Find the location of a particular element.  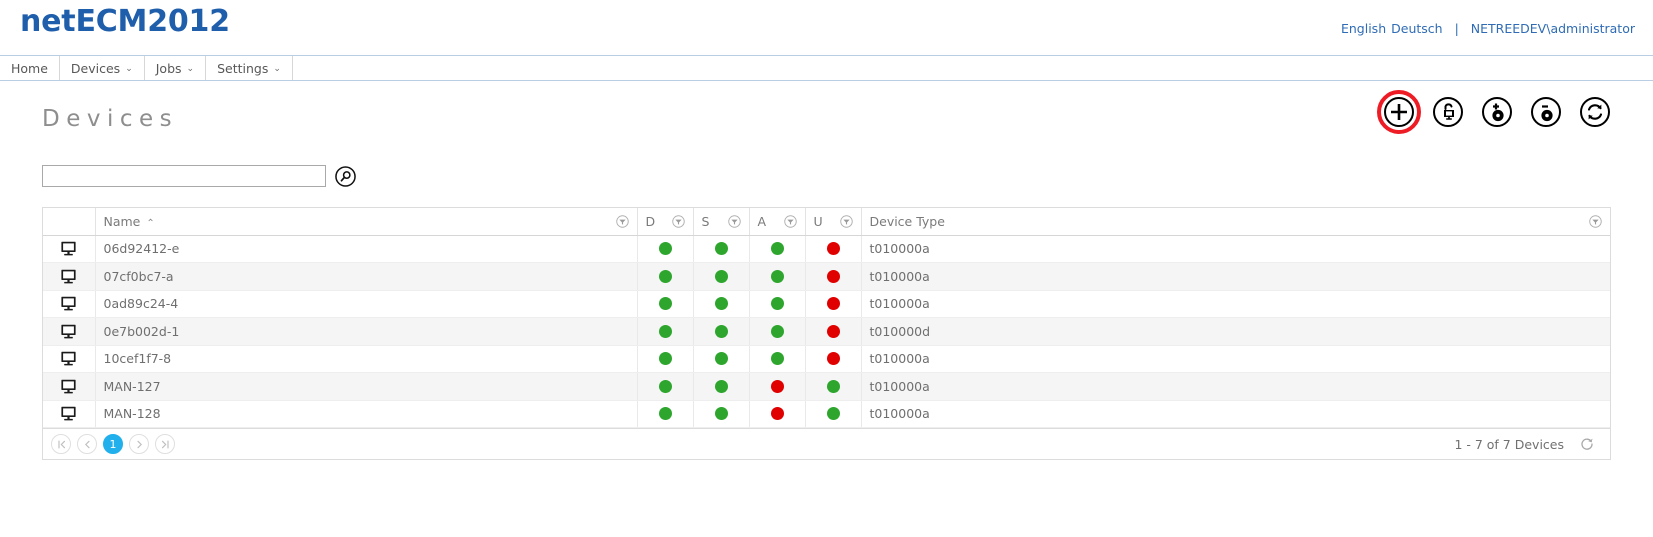

column-header-a: A is located at coordinates (777, 222).